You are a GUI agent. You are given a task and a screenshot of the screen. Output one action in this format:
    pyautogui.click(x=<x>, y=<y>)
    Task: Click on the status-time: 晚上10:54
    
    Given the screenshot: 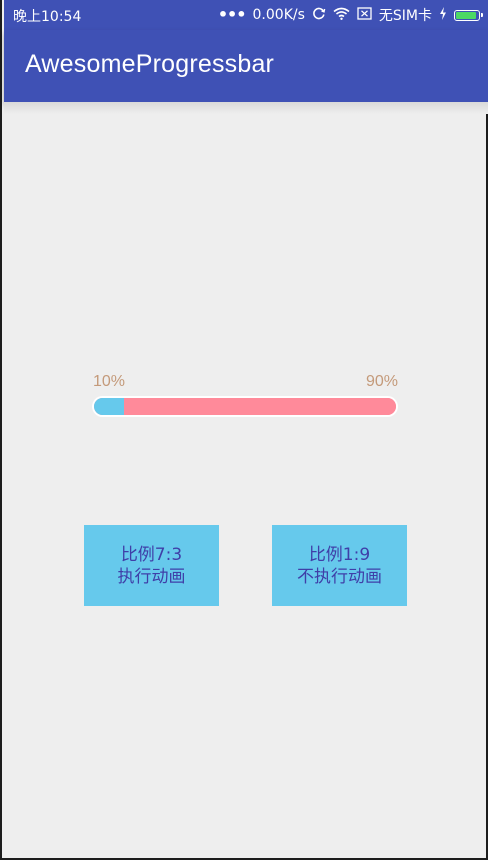 What is the action you would take?
    pyautogui.click(x=47, y=17)
    